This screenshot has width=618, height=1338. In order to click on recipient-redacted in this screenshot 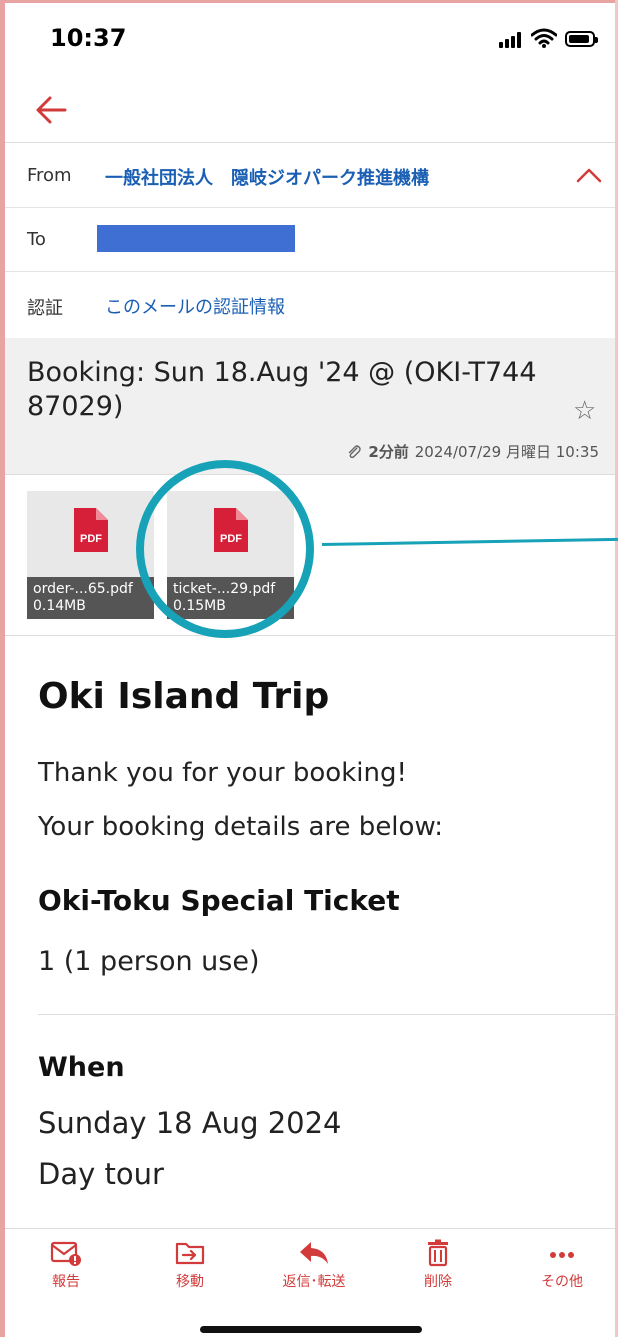, I will do `click(196, 238)`.